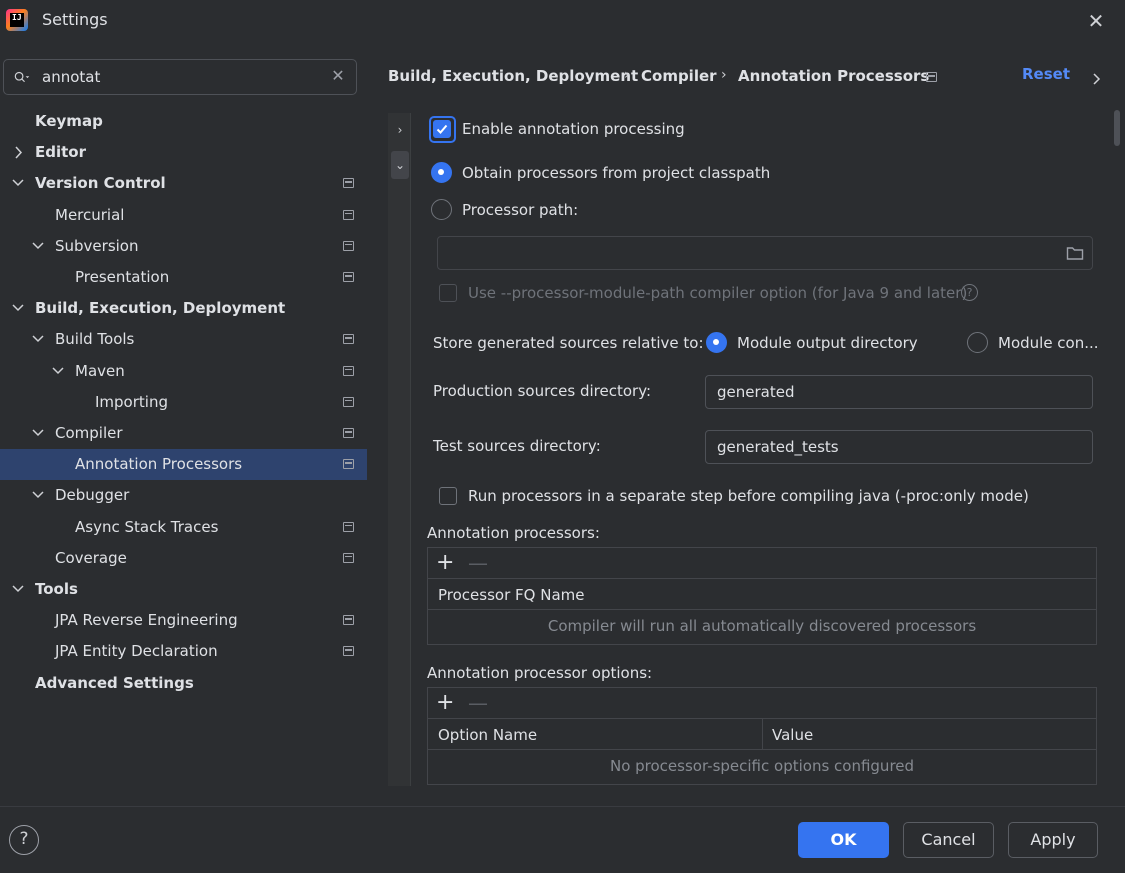 This screenshot has width=1125, height=873. Describe the element at coordinates (56, 589) in the screenshot. I see `sidebar-item-label: Tools` at that location.